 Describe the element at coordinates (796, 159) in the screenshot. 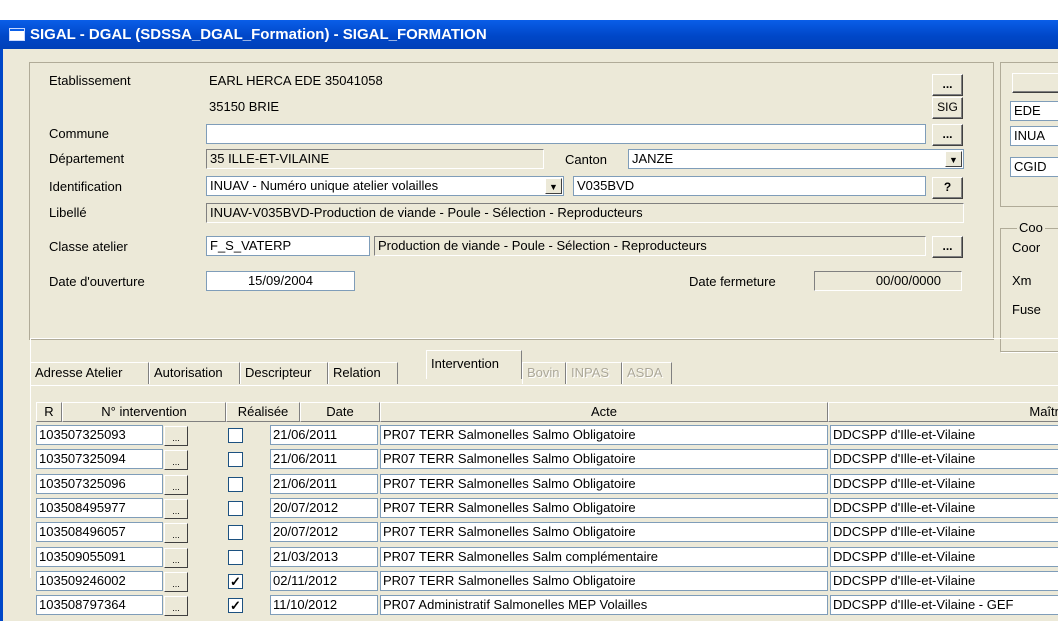

I see `canton-select: JANZE` at that location.